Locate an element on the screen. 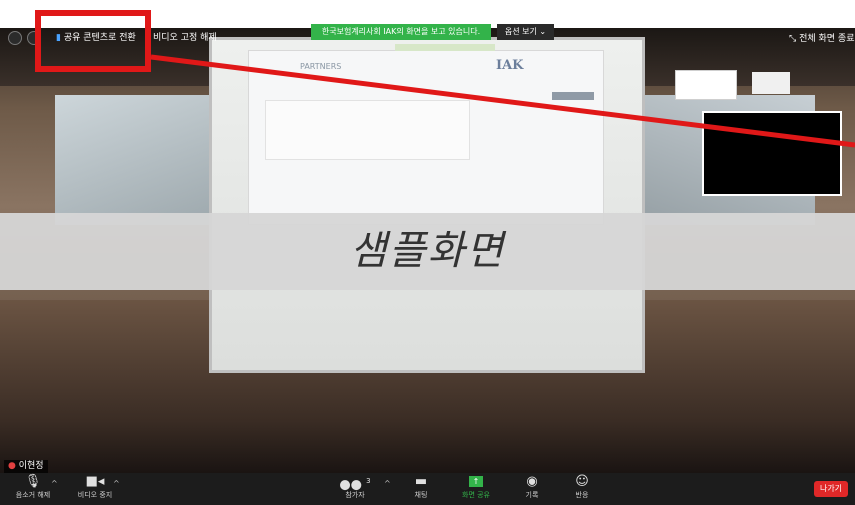  chat-button: ▬ 채팅 is located at coordinates (421, 489).